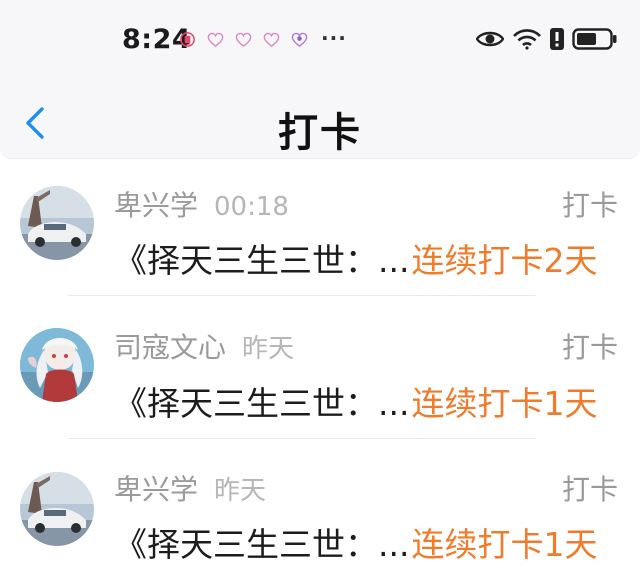 Image resolution: width=640 pixels, height=586 pixels. I want to click on checkin-content: 《择天三生三世：... 连续打卡2天, so click(369, 258).